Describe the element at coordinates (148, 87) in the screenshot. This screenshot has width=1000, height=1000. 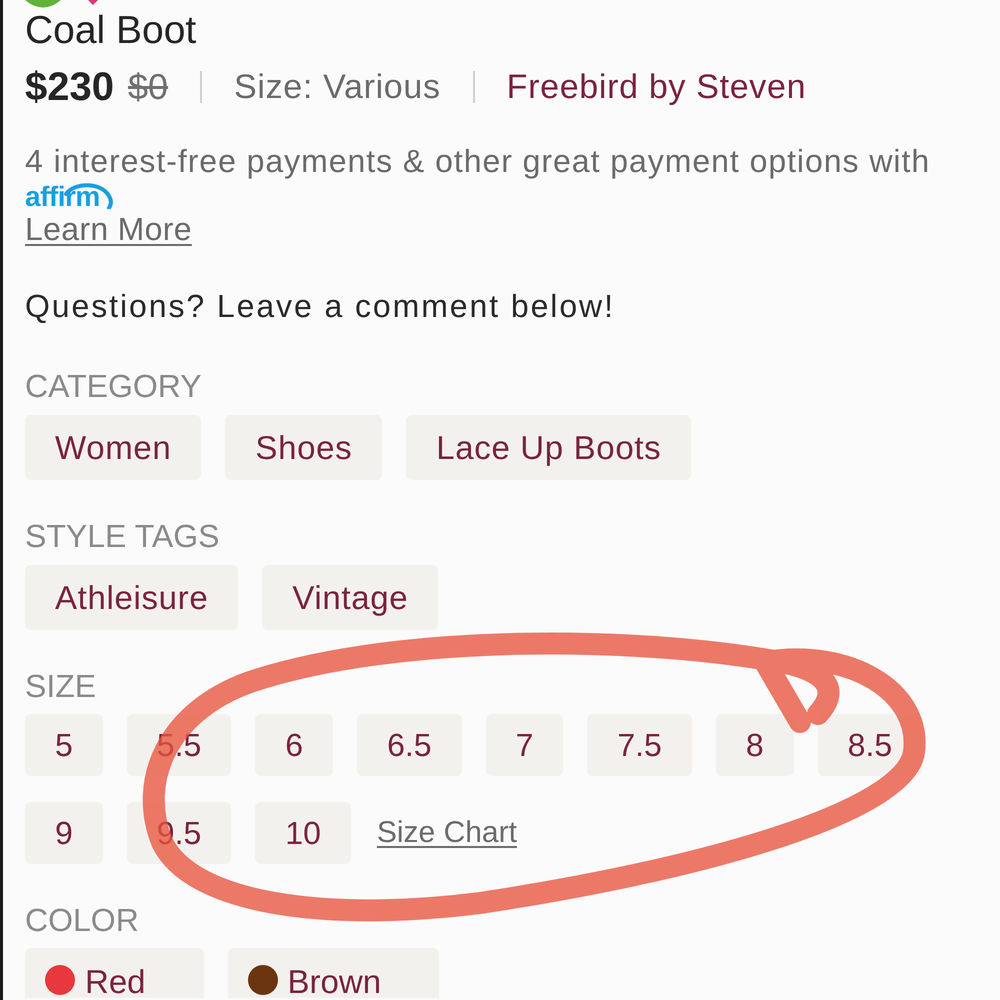
I see `original-price: $0` at that location.